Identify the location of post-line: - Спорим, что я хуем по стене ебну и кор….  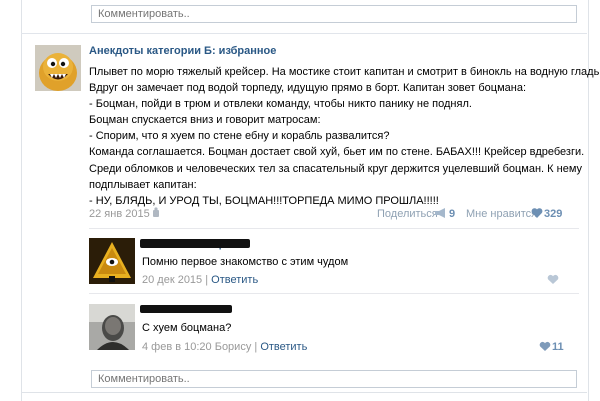
(239, 136).